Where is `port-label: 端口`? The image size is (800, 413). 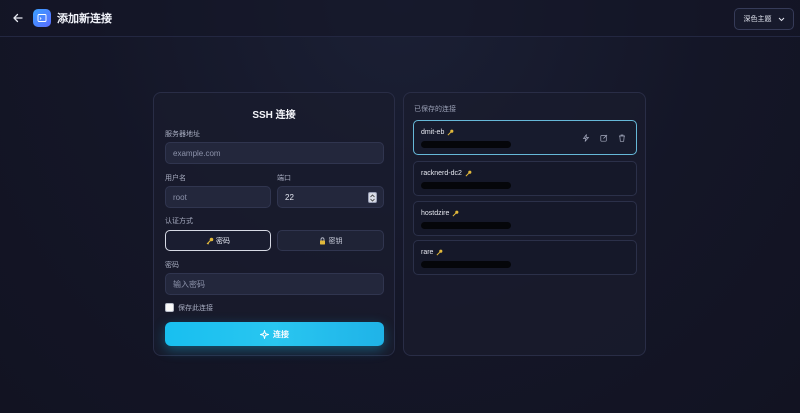
port-label: 端口 is located at coordinates (284, 178).